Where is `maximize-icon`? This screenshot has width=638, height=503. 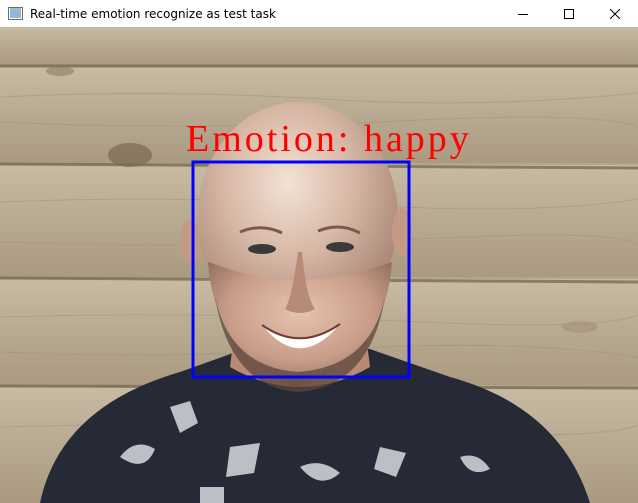 maximize-icon is located at coordinates (569, 13).